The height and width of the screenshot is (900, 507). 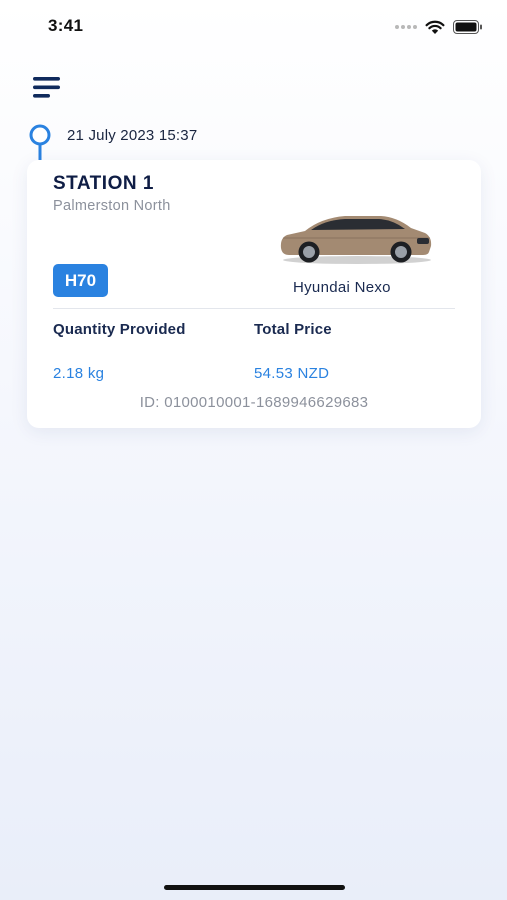 I want to click on station-name: STATION 1, so click(x=103, y=183).